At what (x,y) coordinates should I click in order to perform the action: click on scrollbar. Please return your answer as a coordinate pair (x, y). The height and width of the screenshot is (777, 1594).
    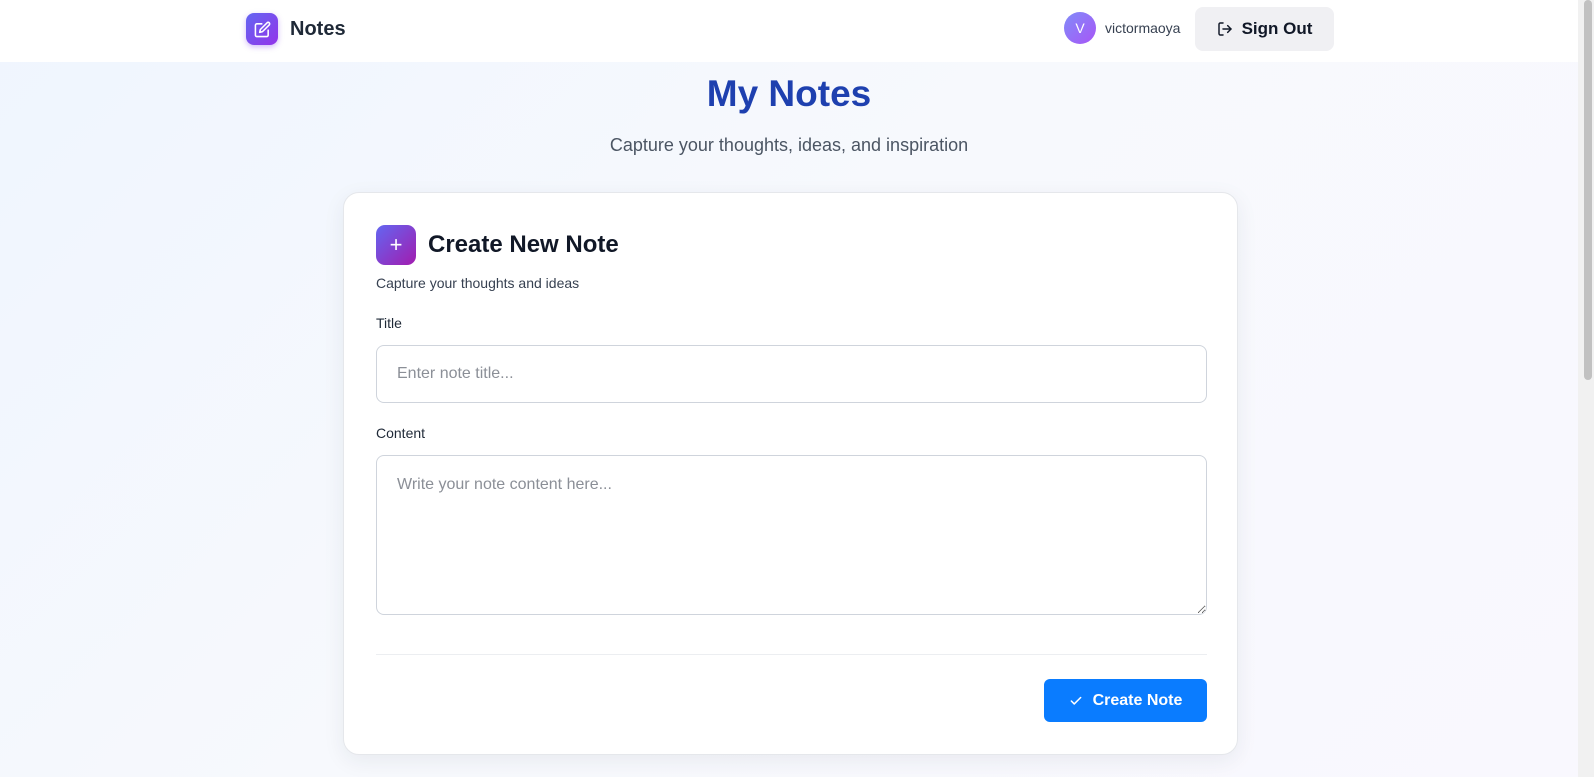
    Looking at the image, I should click on (1586, 388).